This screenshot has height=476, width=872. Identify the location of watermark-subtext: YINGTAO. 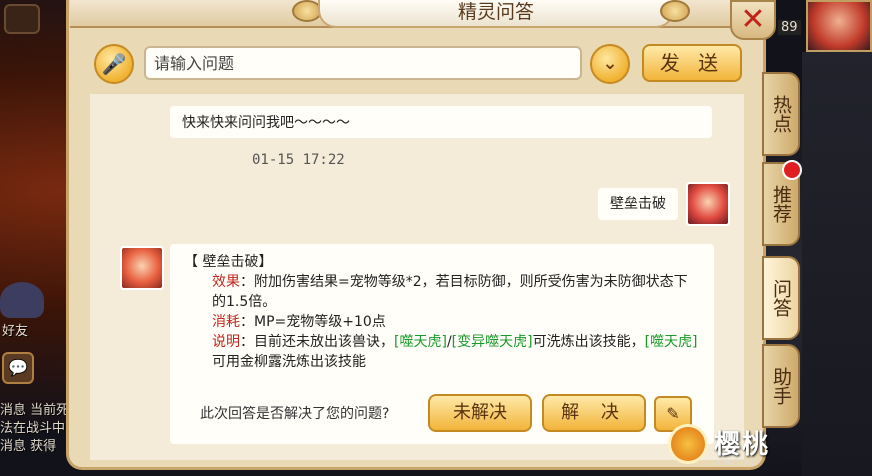
(737, 462).